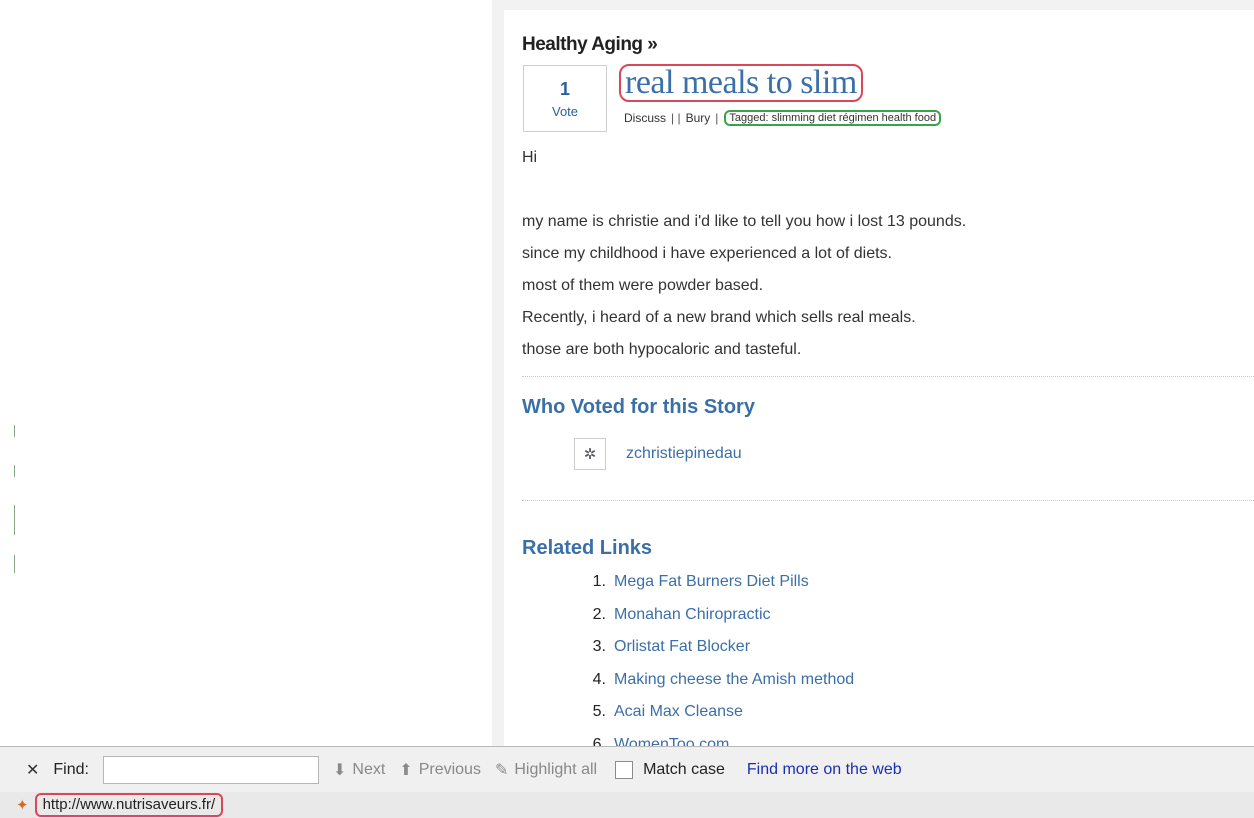  Describe the element at coordinates (599, 679) in the screenshot. I see `list-number: 4.` at that location.